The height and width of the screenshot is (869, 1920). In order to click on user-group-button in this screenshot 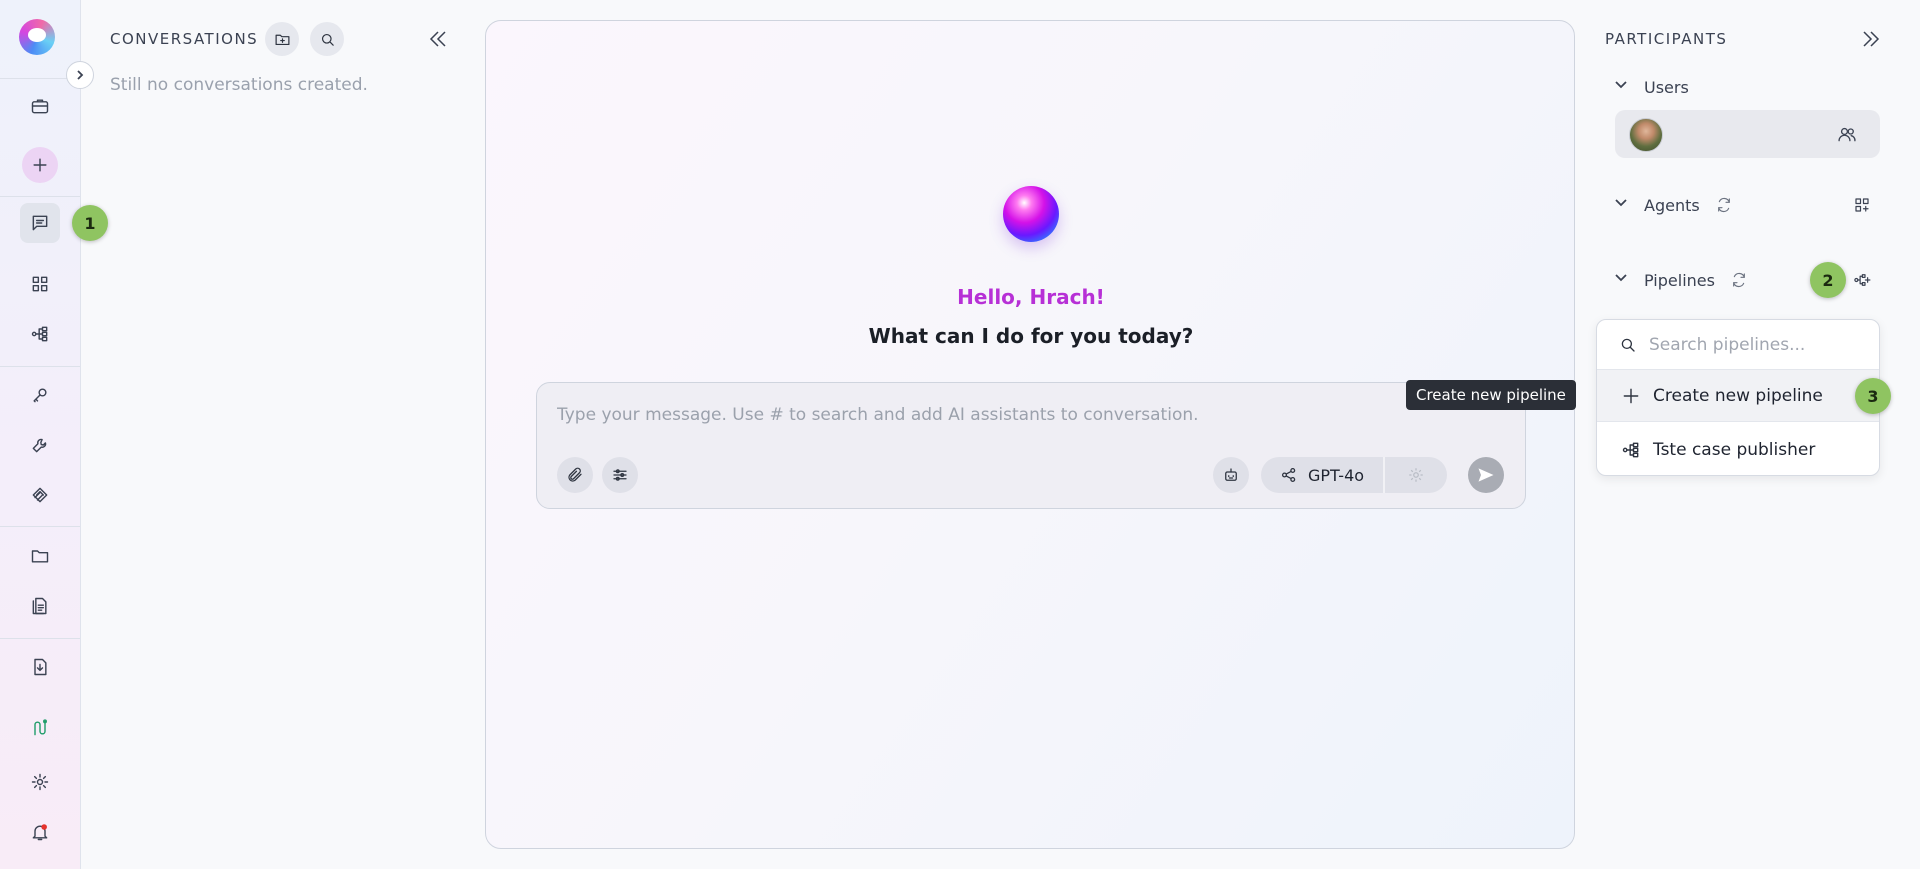, I will do `click(1847, 136)`.